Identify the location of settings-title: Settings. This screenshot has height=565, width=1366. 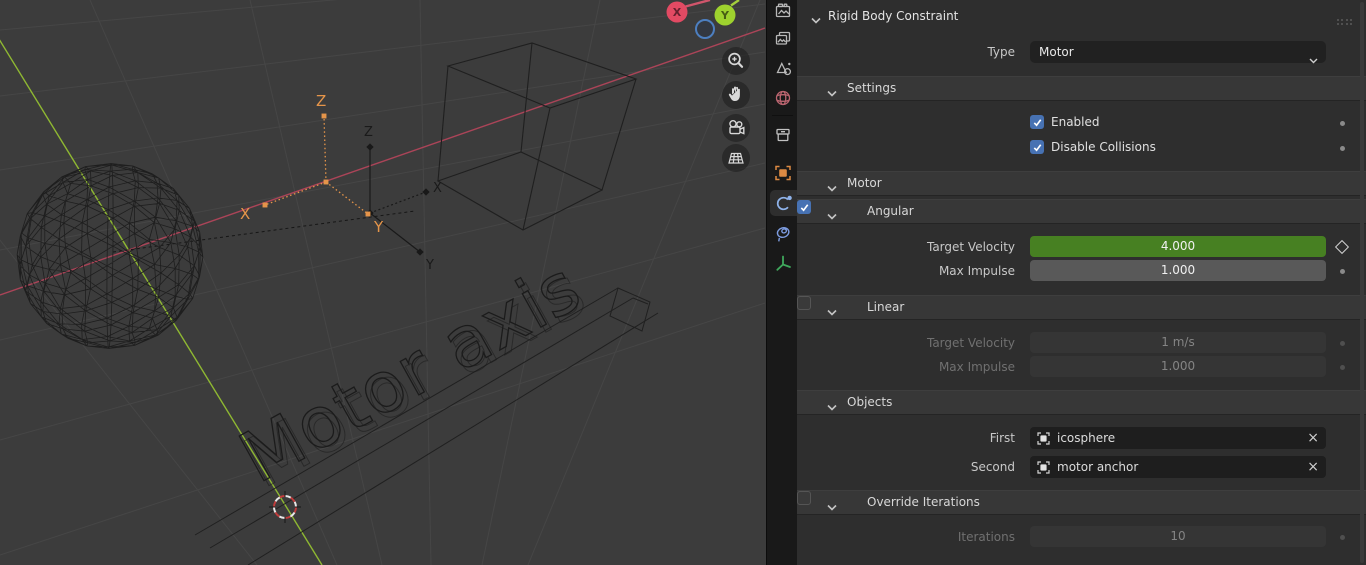
(872, 88).